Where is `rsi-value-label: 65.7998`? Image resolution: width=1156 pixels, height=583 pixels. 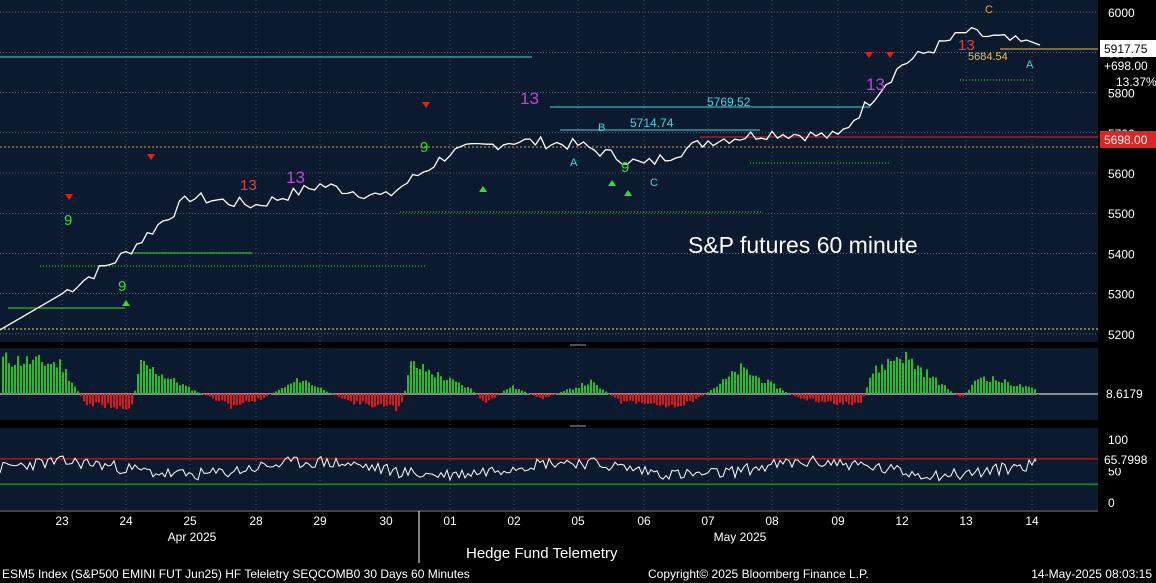
rsi-value-label: 65.7998 is located at coordinates (1126, 460).